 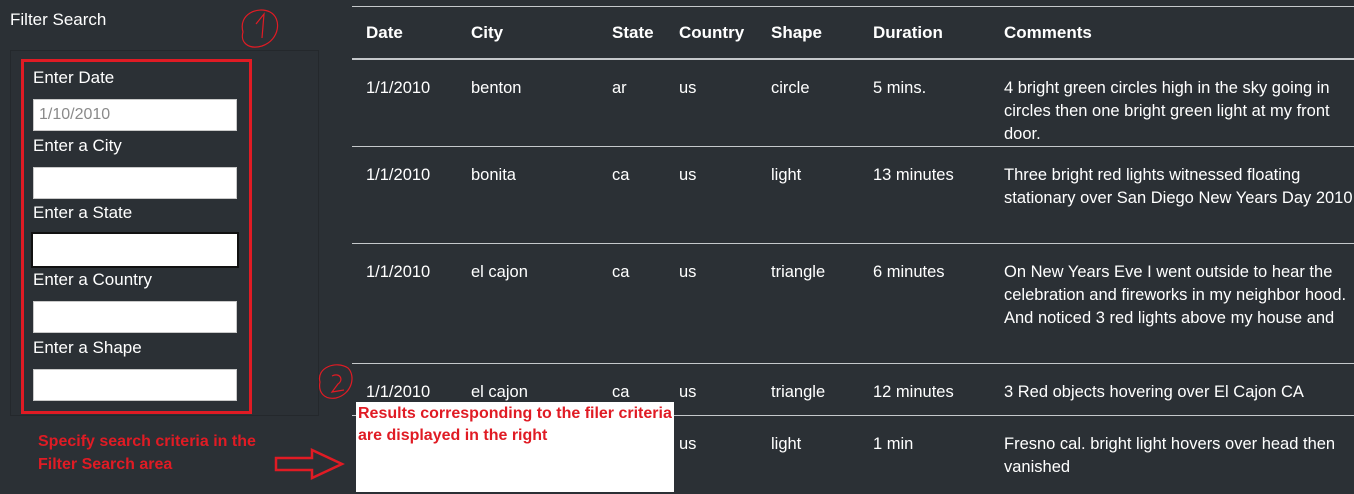 I want to click on annotation-overlay, so click(x=297, y=244).